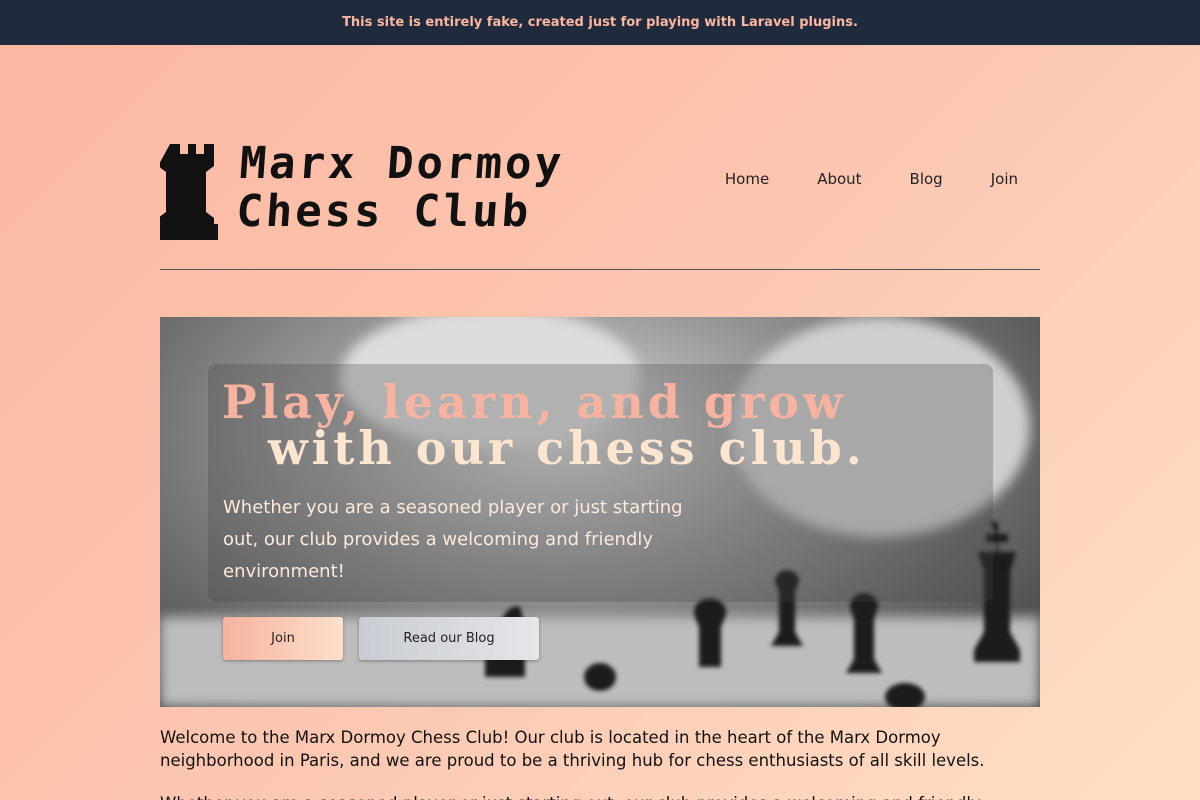  Describe the element at coordinates (401, 163) in the screenshot. I see `logo-title-line1: Marx Dormoy` at that location.